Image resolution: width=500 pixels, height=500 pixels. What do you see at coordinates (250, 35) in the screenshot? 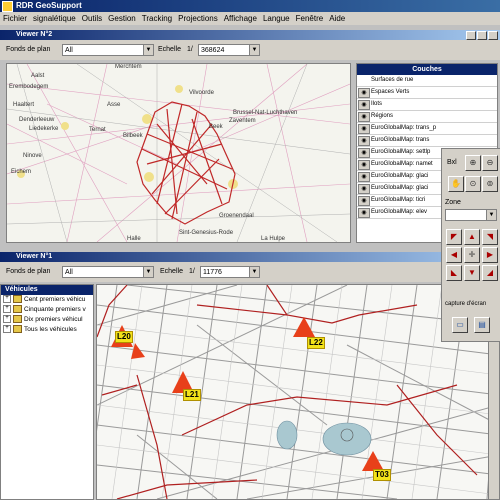
I see `viewer-2-title-bar: Viewer N°2` at bounding box center [250, 35].